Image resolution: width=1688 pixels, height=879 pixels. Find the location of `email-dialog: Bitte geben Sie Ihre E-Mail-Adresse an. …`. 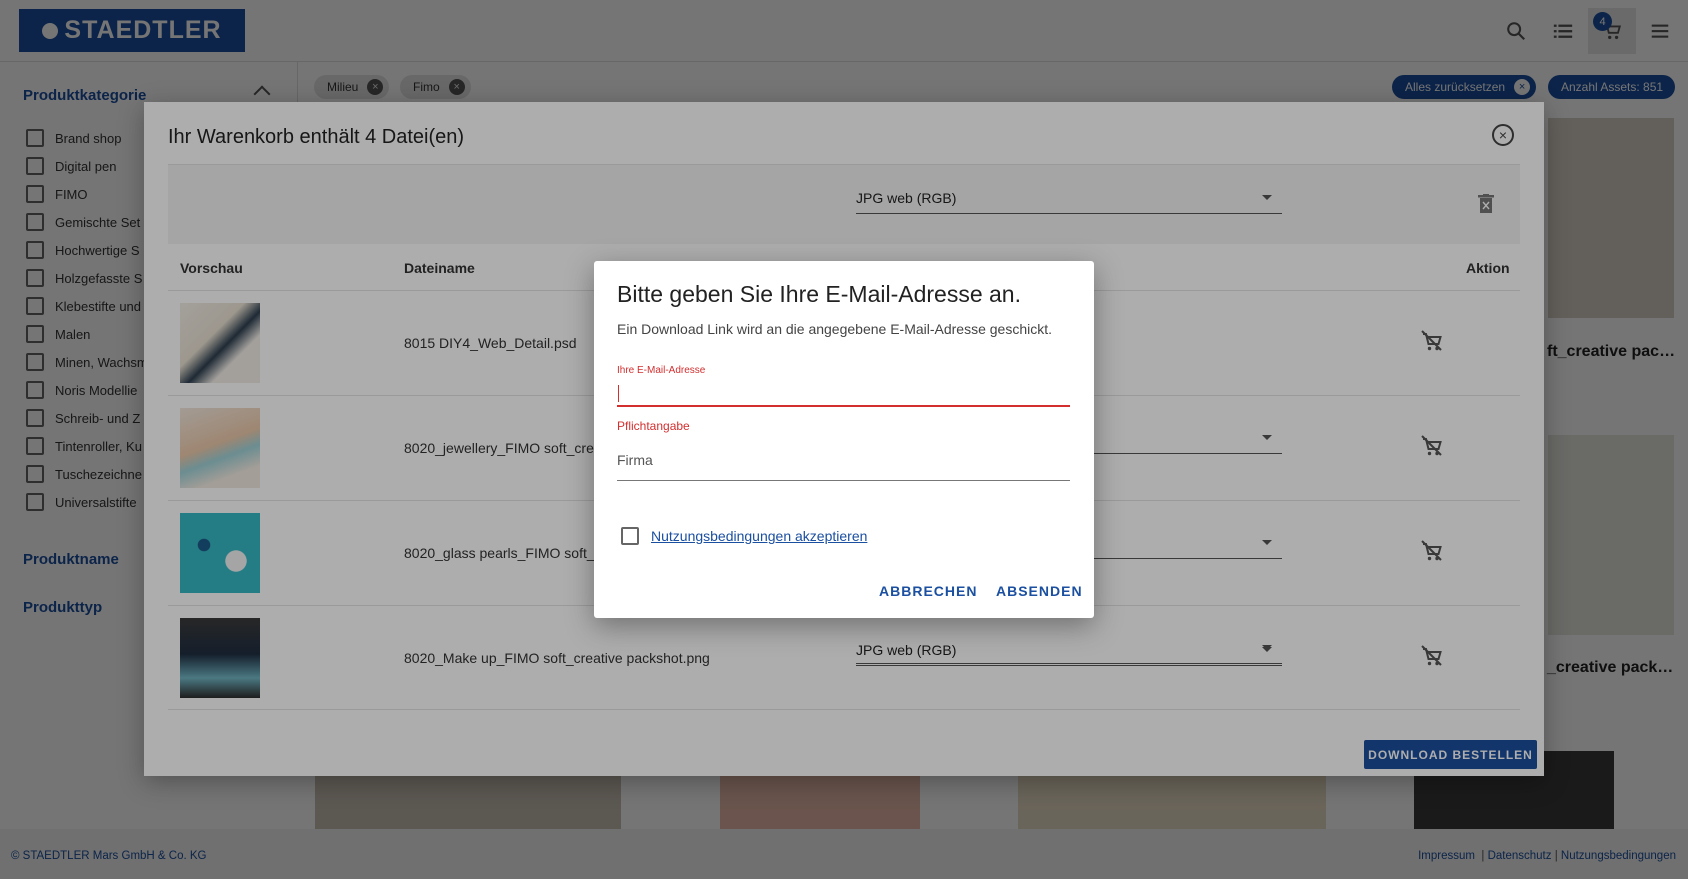

email-dialog: Bitte geben Sie Ihre E-Mail-Adresse an. … is located at coordinates (844, 439).